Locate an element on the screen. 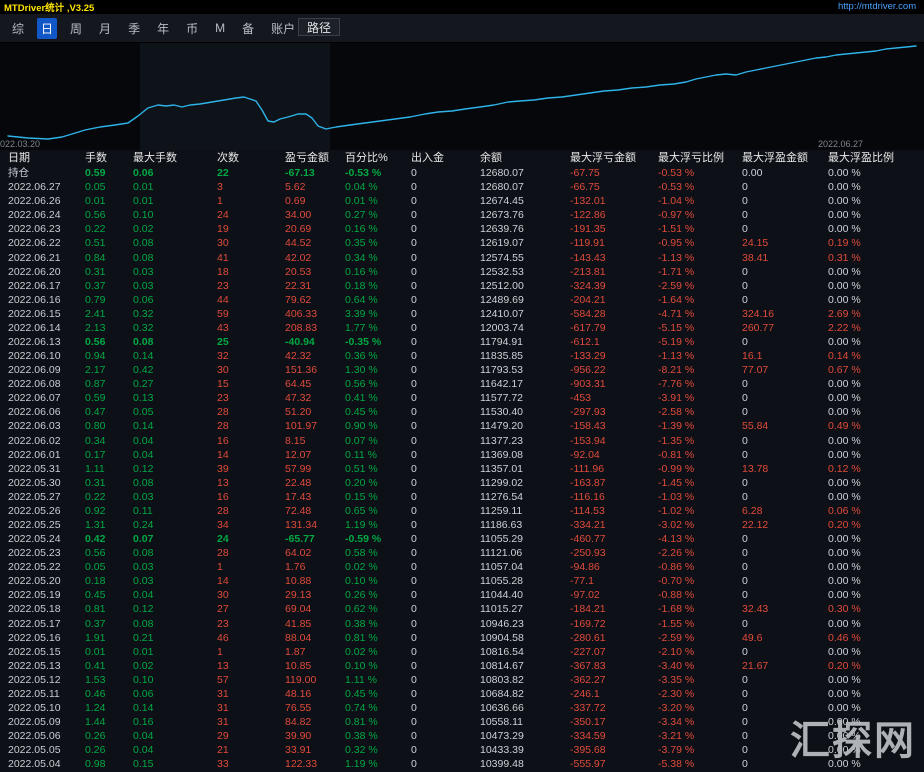  menu-item-M: M is located at coordinates (220, 28).